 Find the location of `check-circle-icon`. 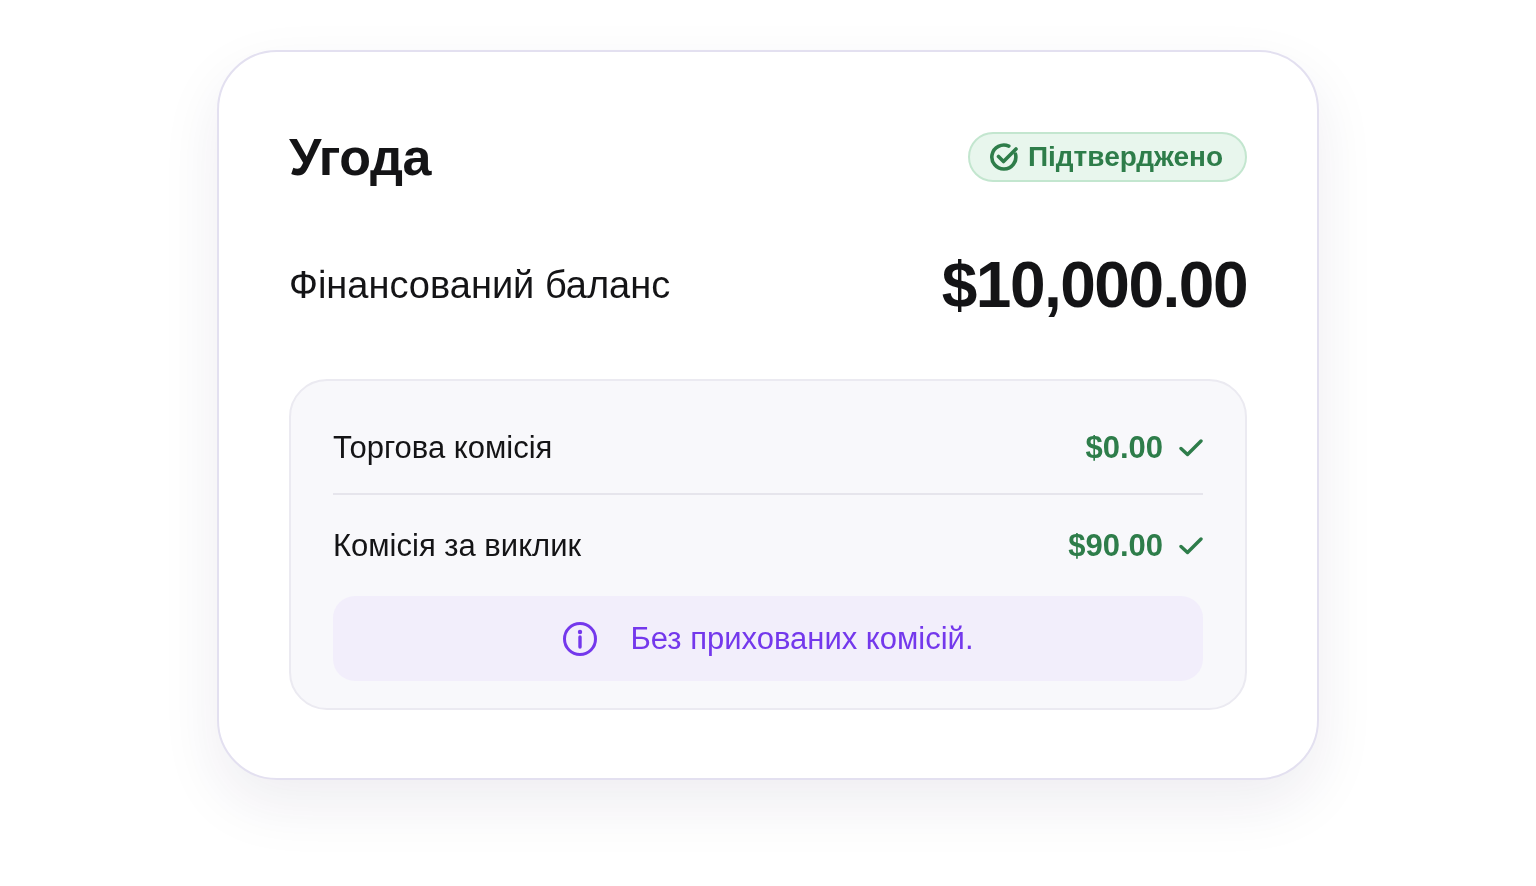

check-circle-icon is located at coordinates (1003, 157).